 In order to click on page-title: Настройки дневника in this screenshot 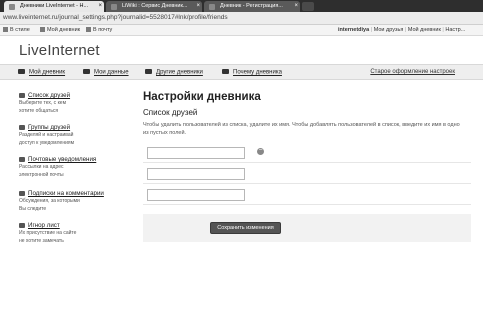, I will do `click(202, 97)`.